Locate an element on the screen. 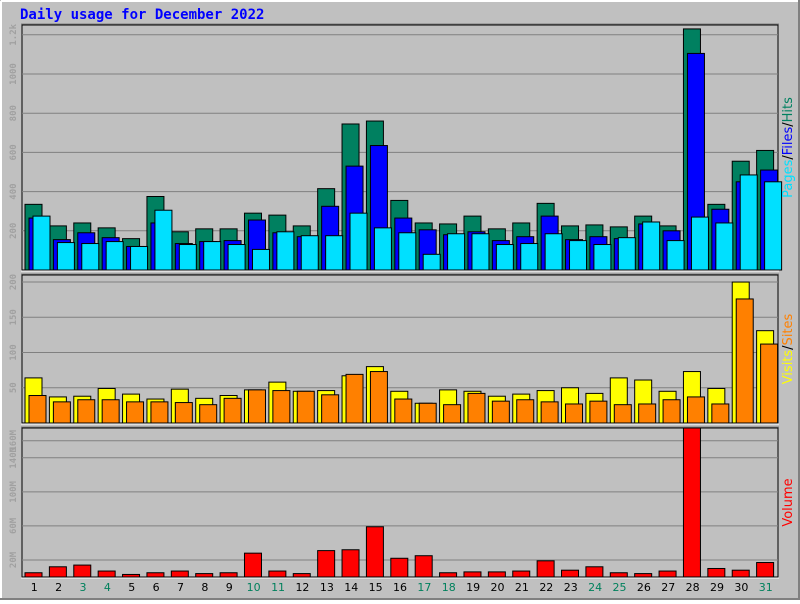  x-tick-label-day-24: 24 is located at coordinates (595, 587).